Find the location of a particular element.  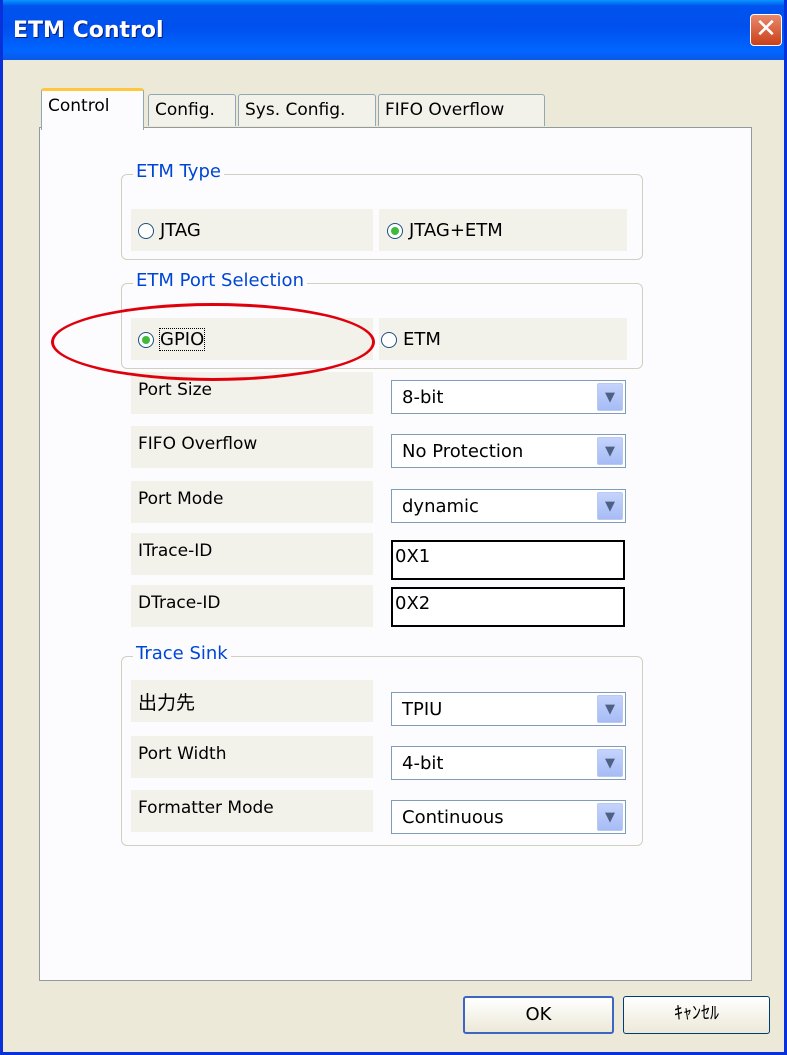

output-label: 出力先 is located at coordinates (167, 703).